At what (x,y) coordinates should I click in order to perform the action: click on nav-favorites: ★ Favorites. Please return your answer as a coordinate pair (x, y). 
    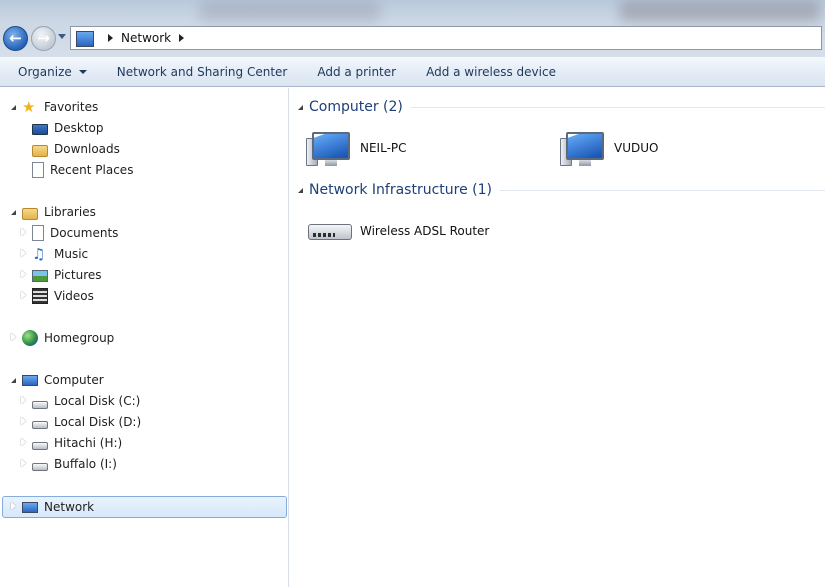
    Looking at the image, I should click on (53, 107).